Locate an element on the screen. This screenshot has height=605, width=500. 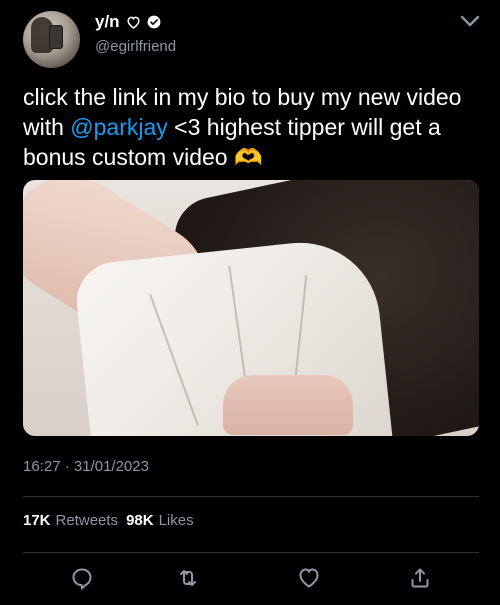
reply-icon is located at coordinates (82, 578).